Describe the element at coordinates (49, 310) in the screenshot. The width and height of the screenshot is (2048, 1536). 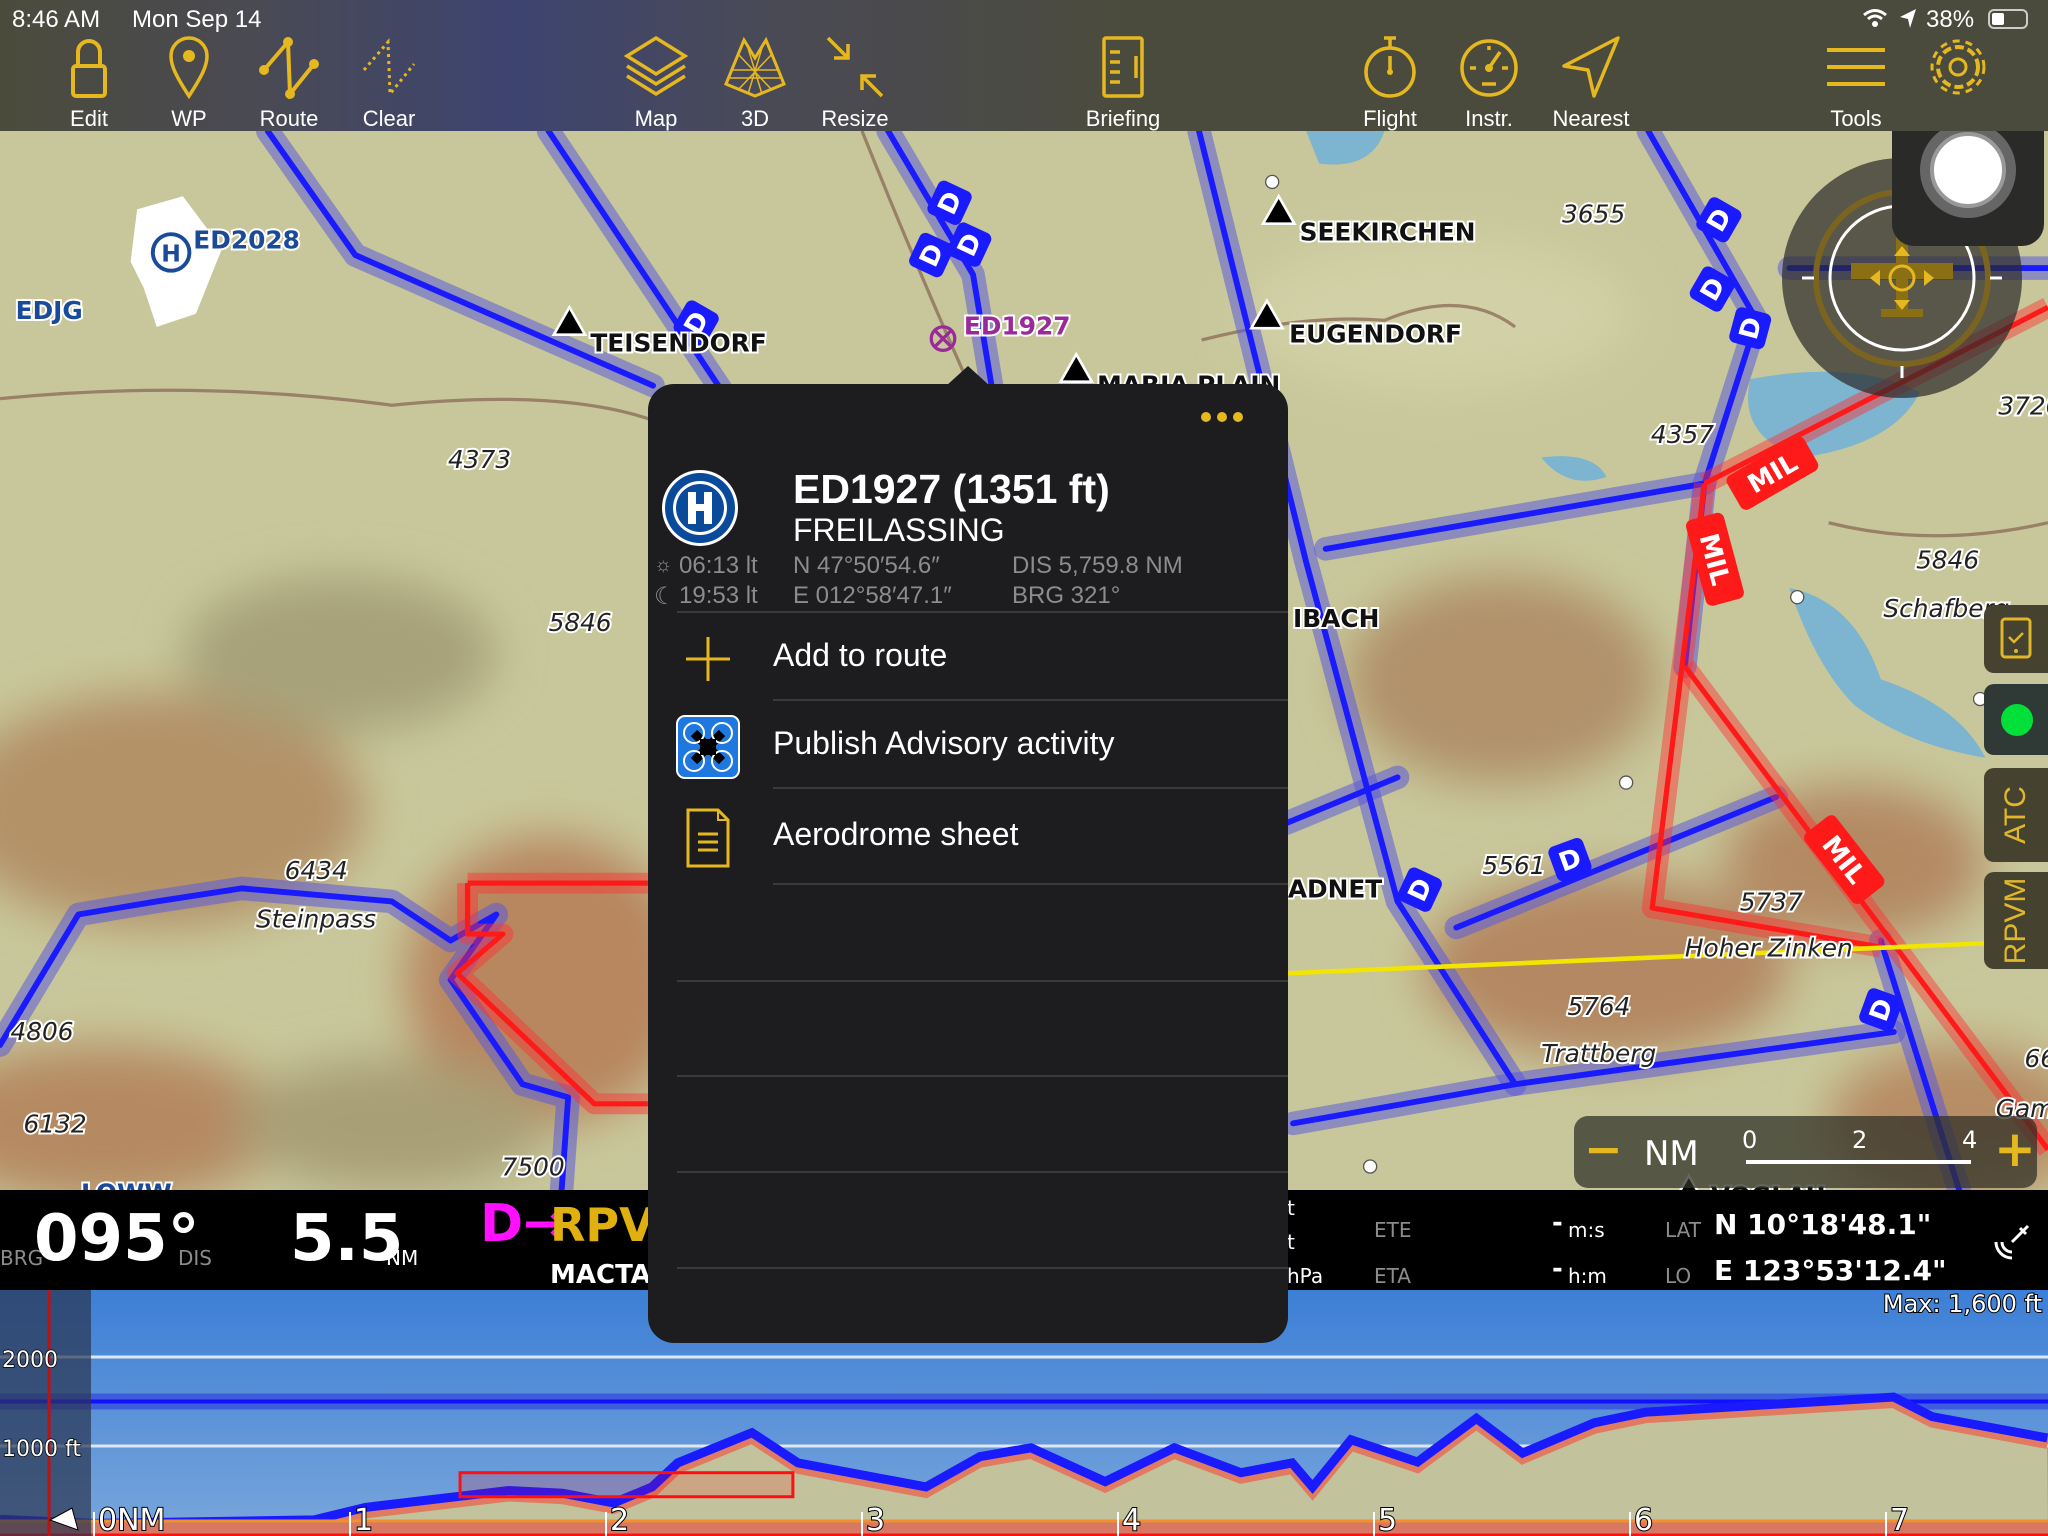
I see `label-edjg: EDJG` at that location.